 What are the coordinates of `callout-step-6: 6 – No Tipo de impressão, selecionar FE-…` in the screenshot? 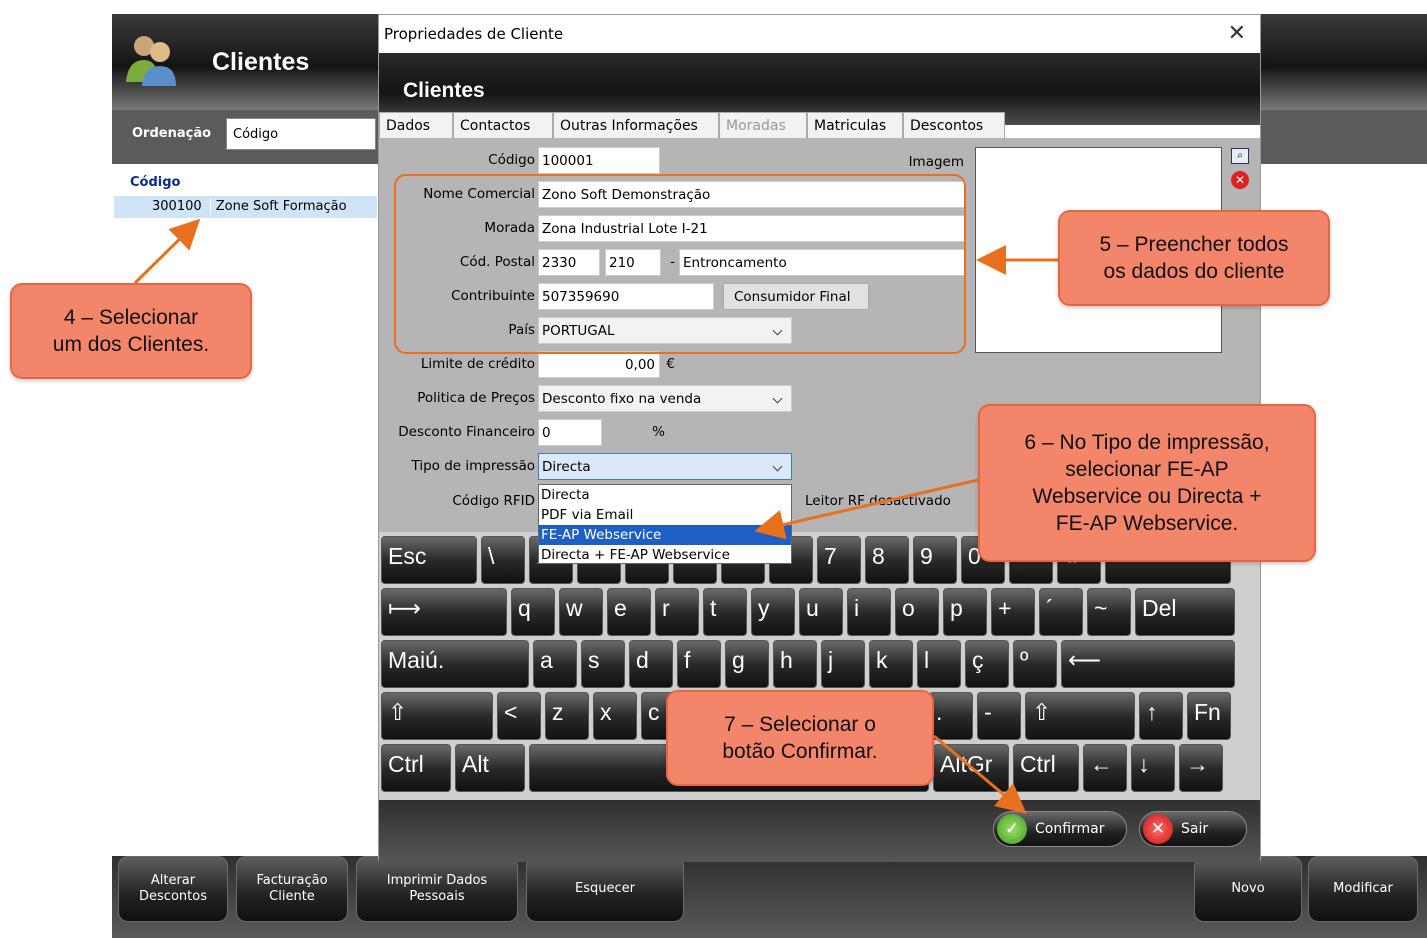 It's located at (1147, 483).